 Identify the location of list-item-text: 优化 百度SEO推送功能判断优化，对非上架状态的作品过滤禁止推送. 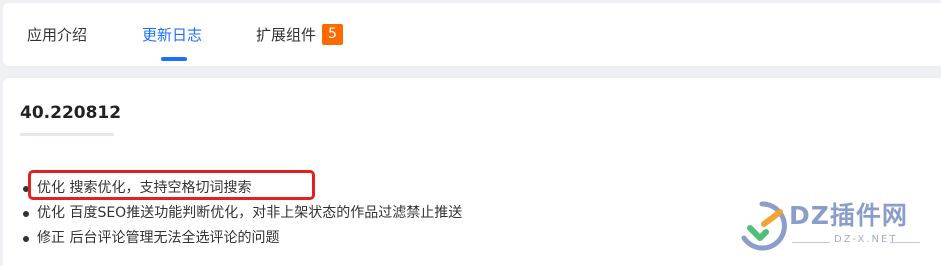
(250, 213).